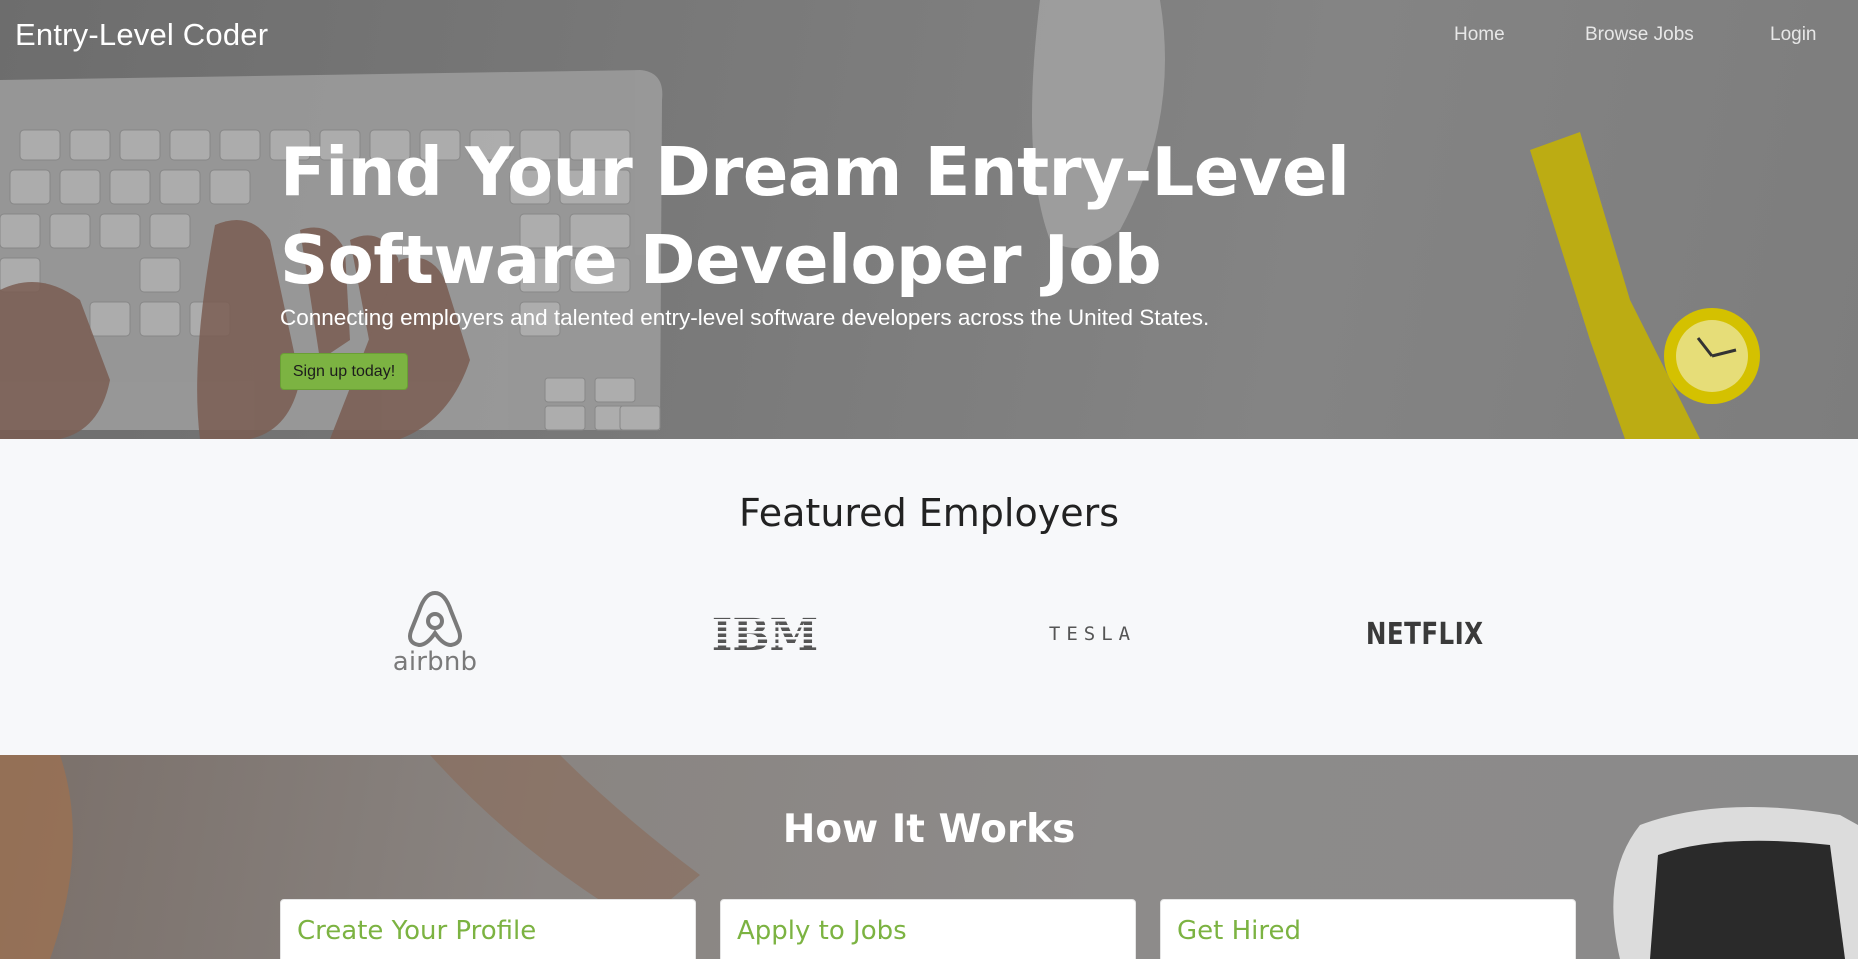  I want to click on step-card-title: Get Hired, so click(1239, 931).